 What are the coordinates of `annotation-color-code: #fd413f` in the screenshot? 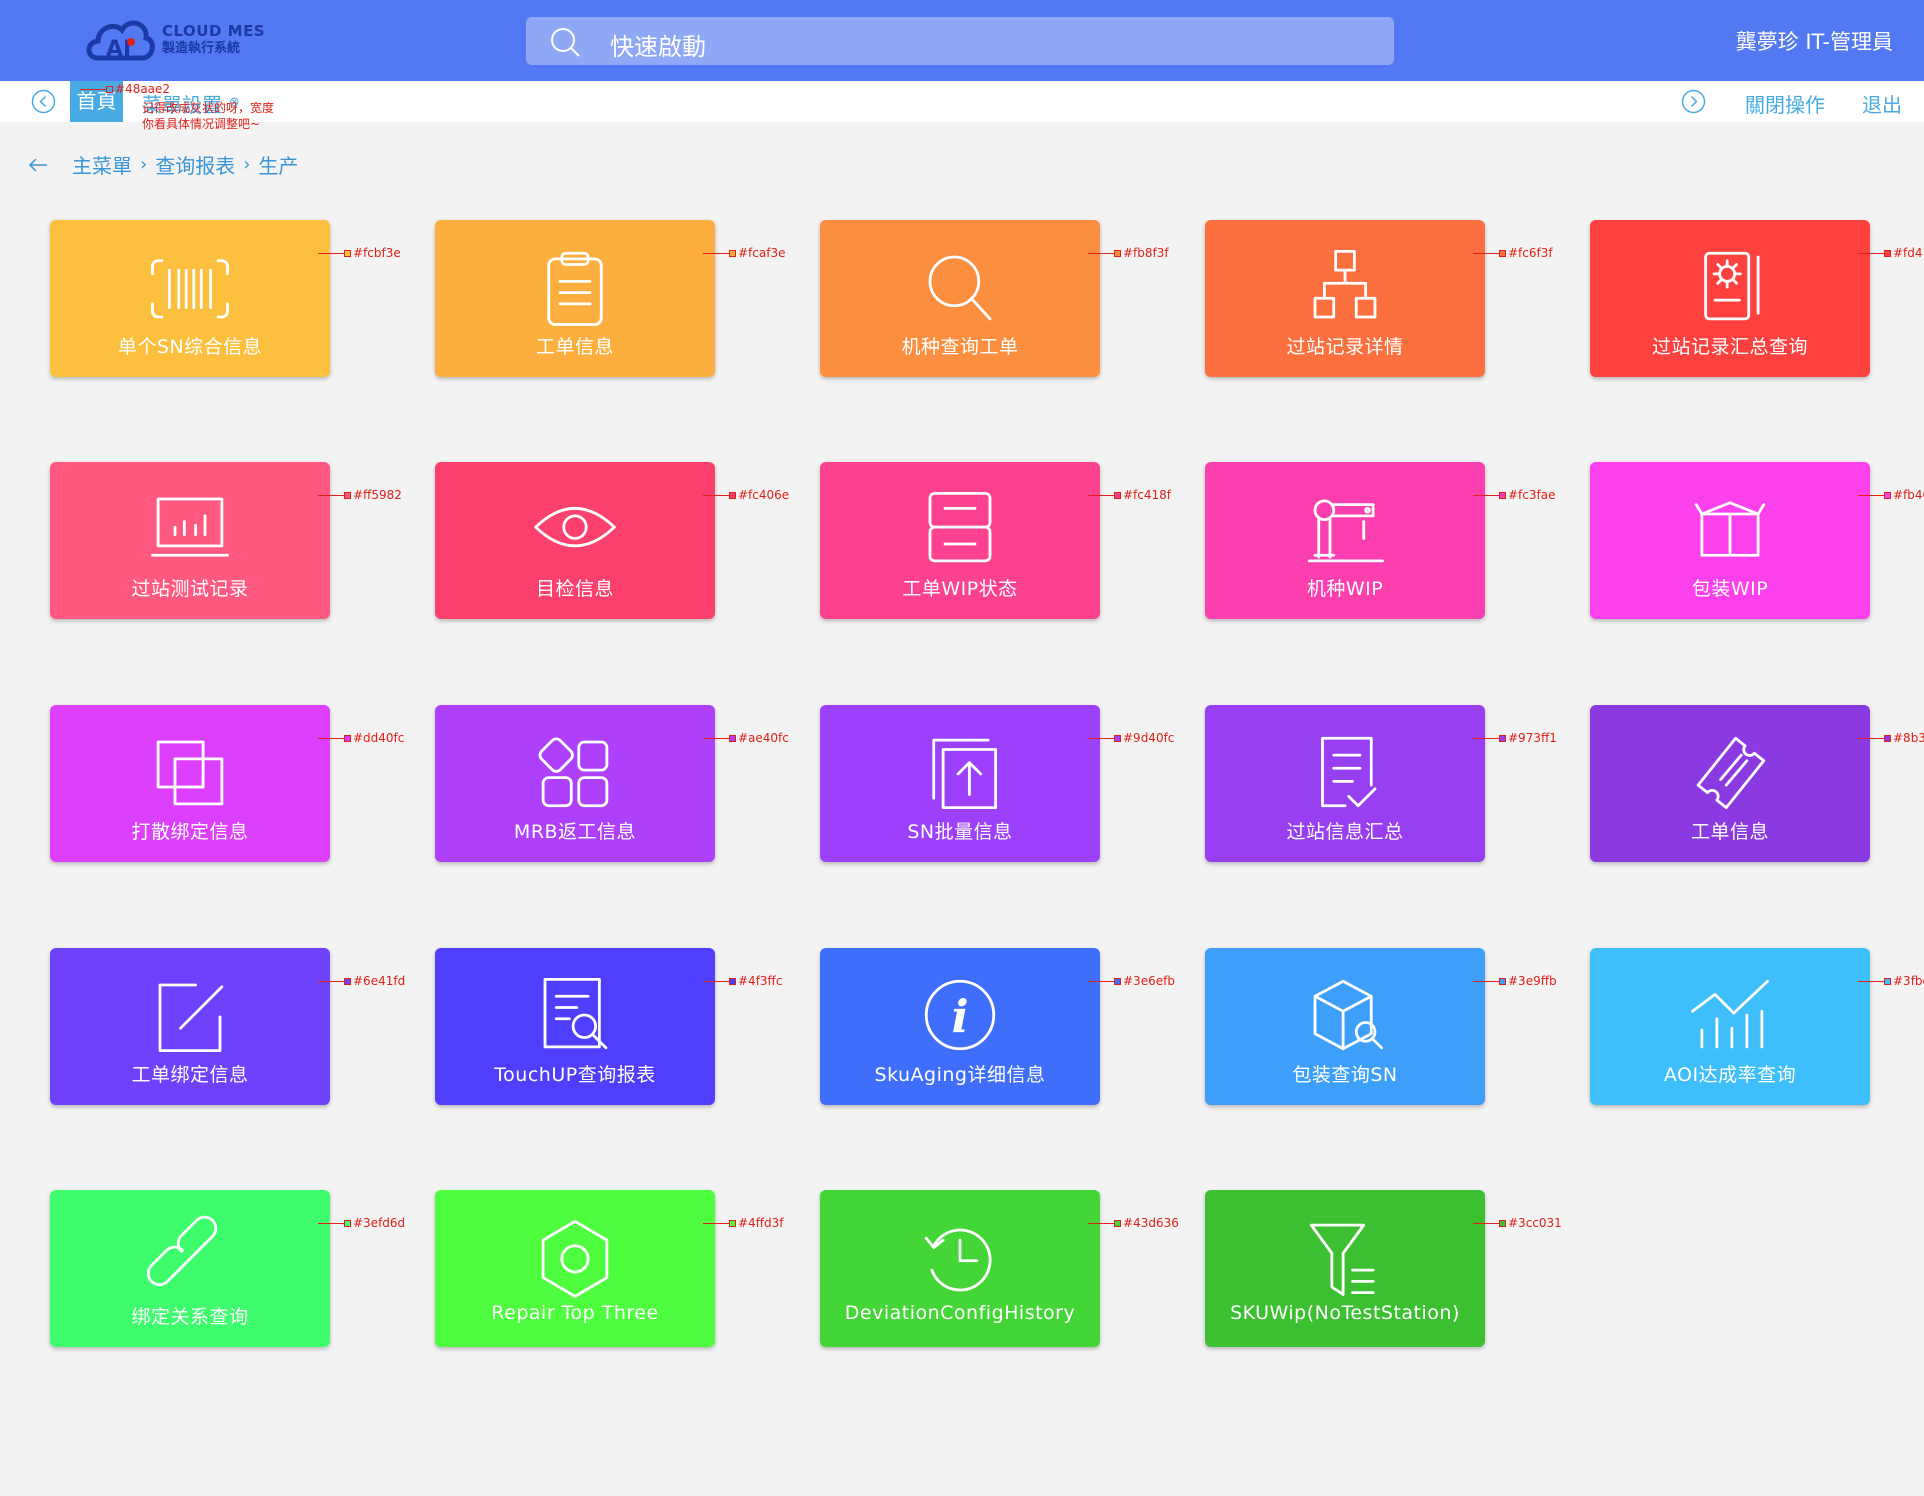 It's located at (1904, 253).